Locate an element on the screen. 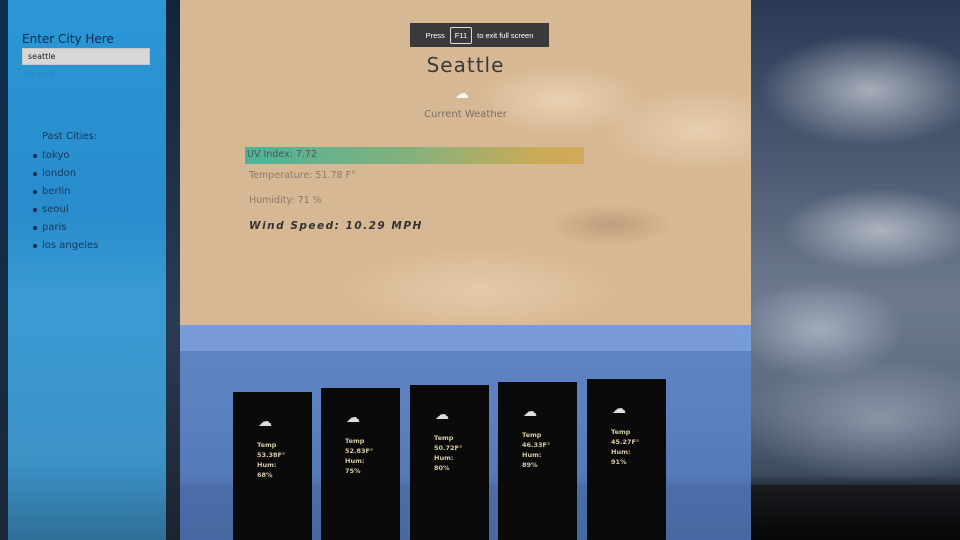 The width and height of the screenshot is (960, 540). humidity-text: Humidity: 71 % is located at coordinates (285, 200).